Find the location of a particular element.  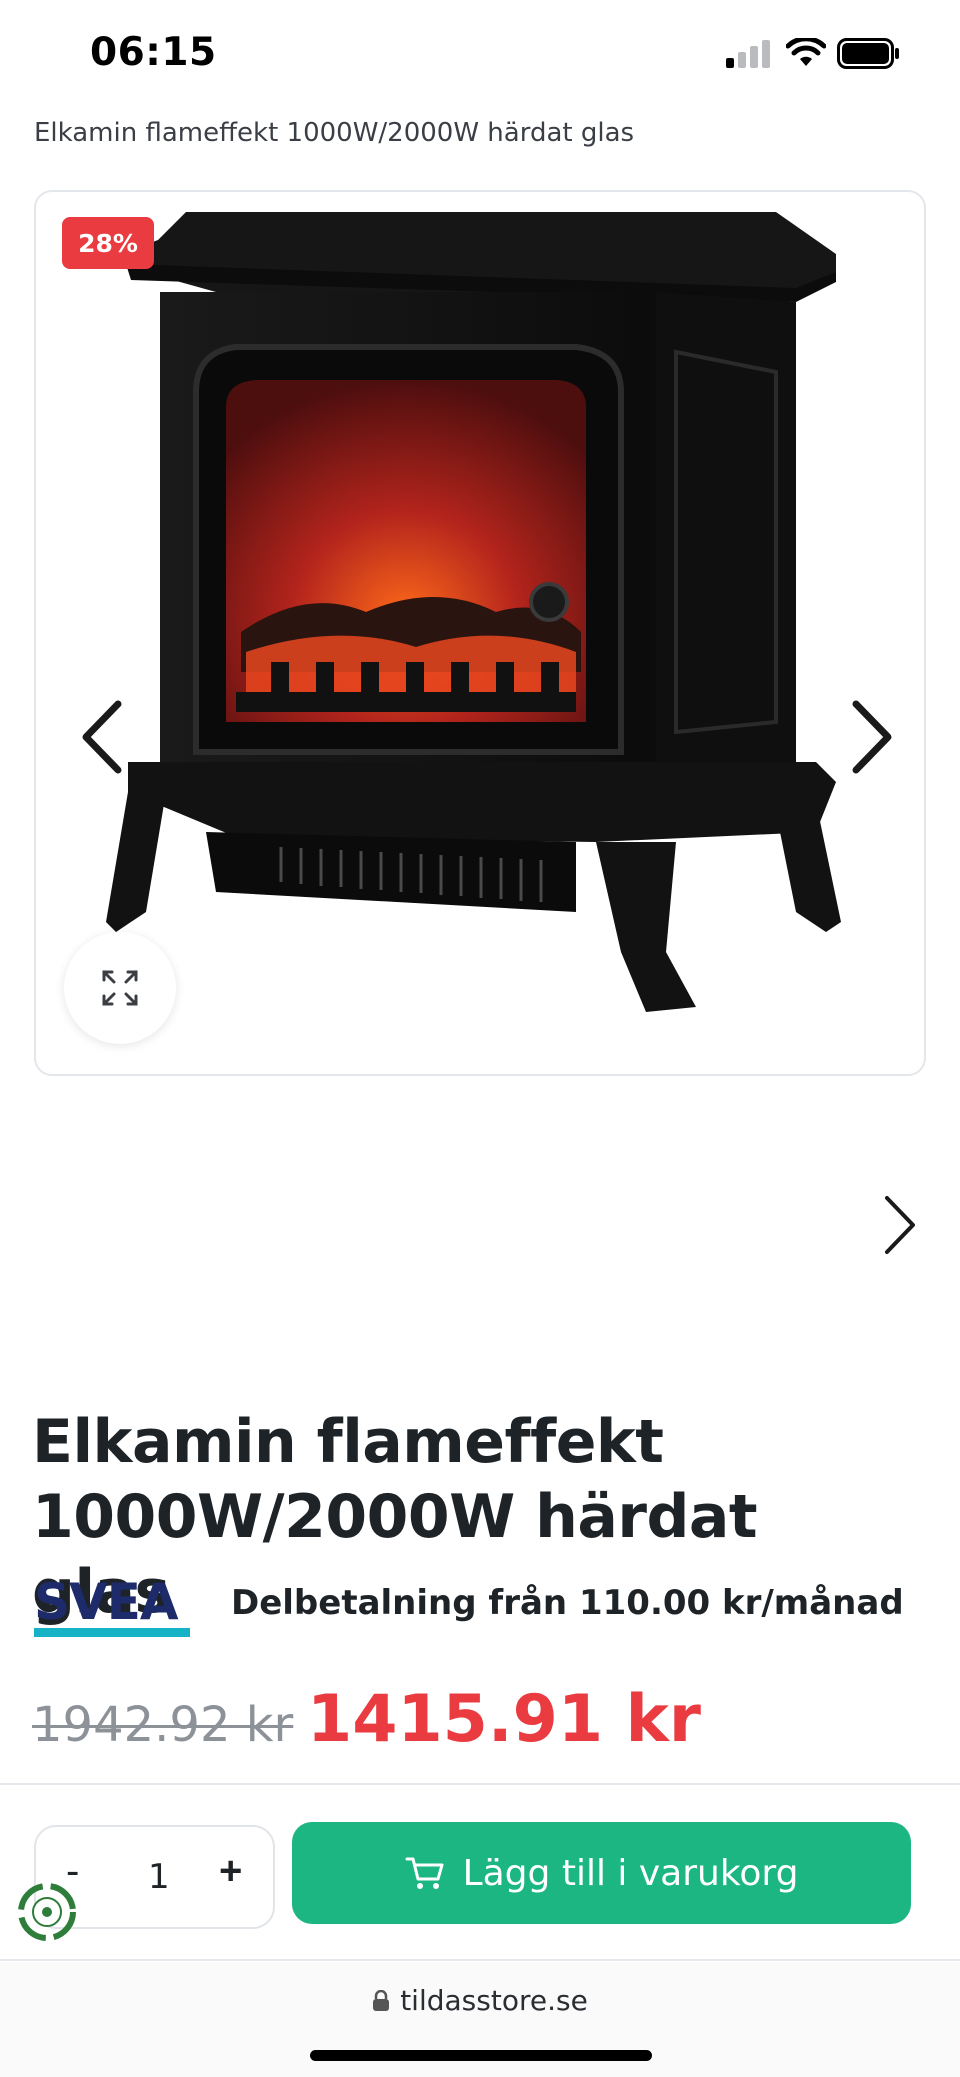

home-indicator is located at coordinates (481, 2055).